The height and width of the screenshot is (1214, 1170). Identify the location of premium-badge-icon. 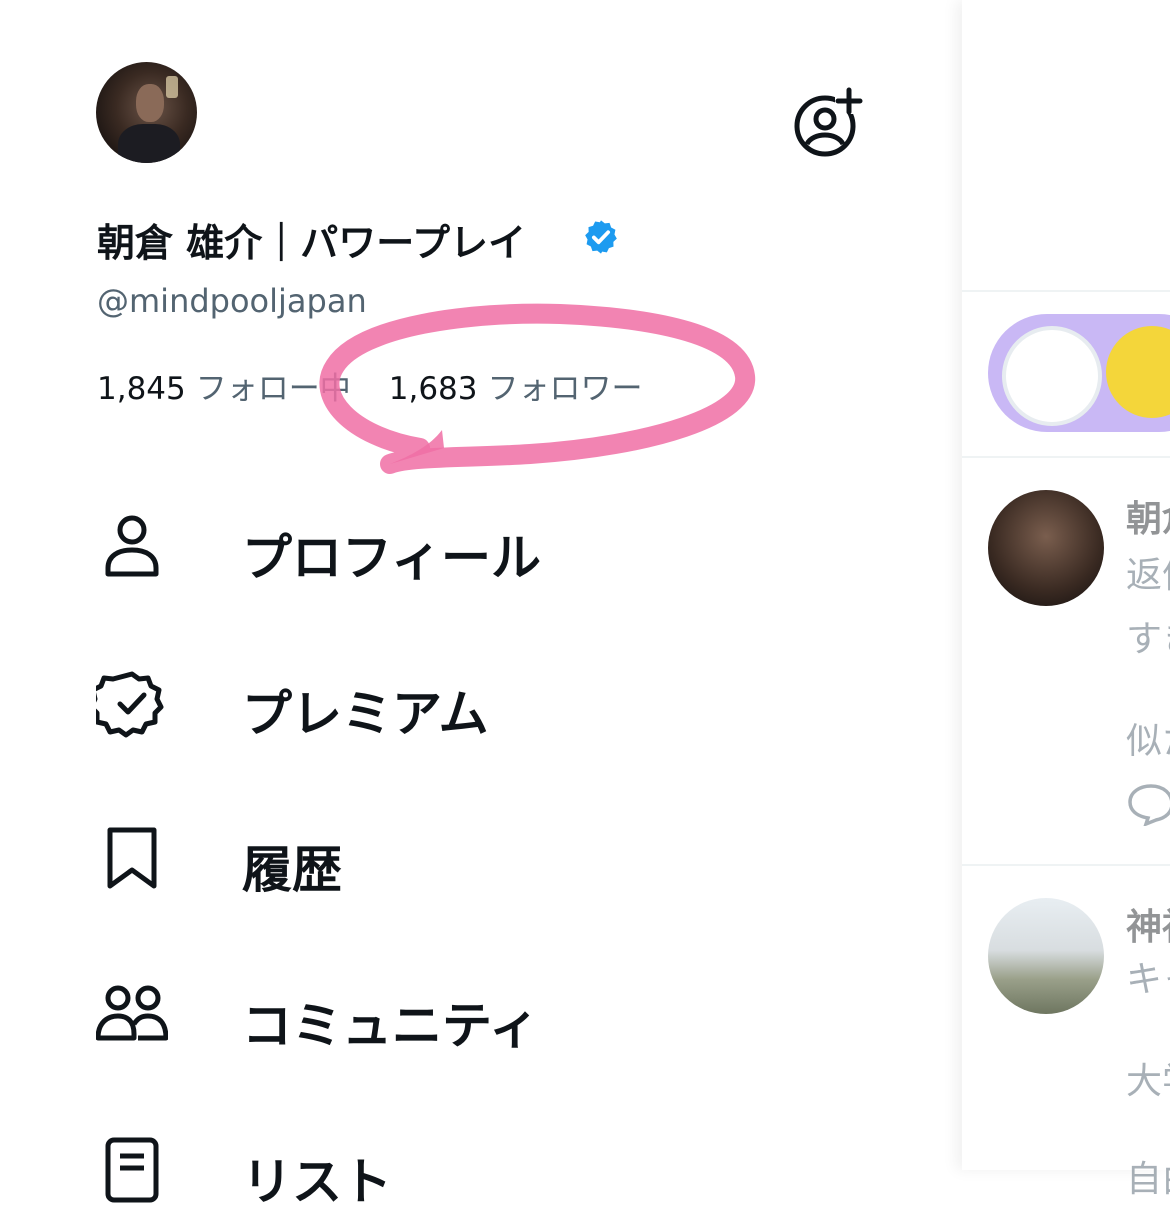
(130, 704).